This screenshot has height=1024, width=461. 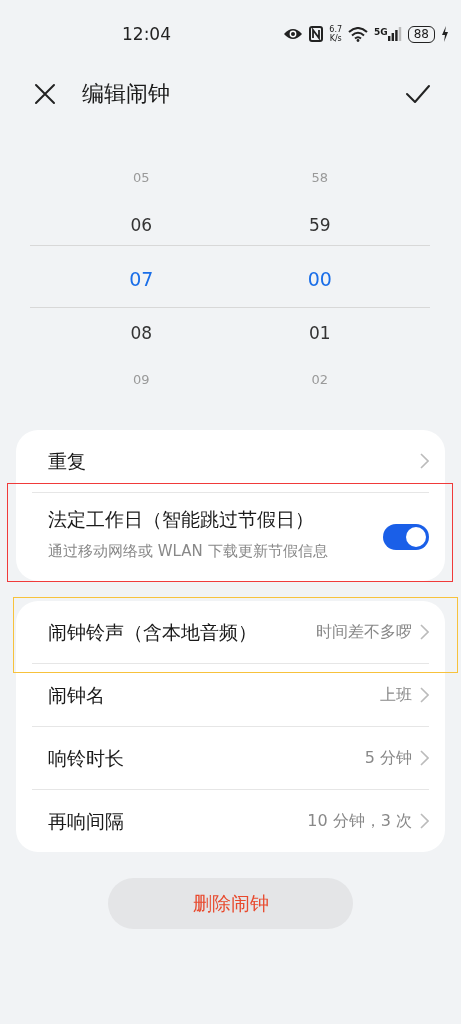 I want to click on setting-label: 再响间隔, so click(x=86, y=821).